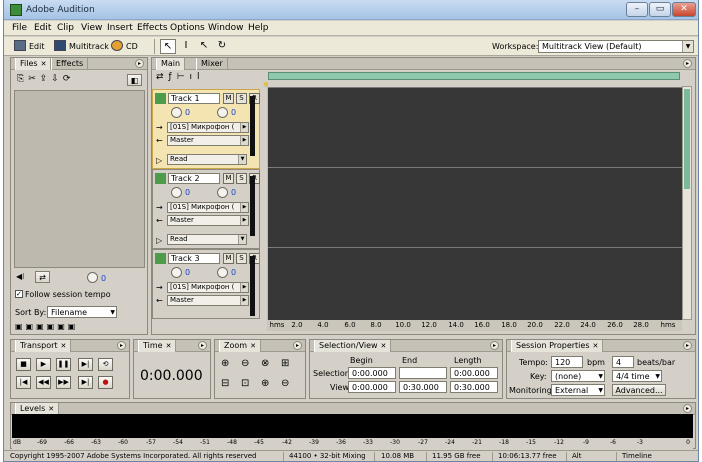 The height and width of the screenshot is (462, 702). Describe the element at coordinates (194, 98) in the screenshot. I see `track-name-field: Track 1` at that location.